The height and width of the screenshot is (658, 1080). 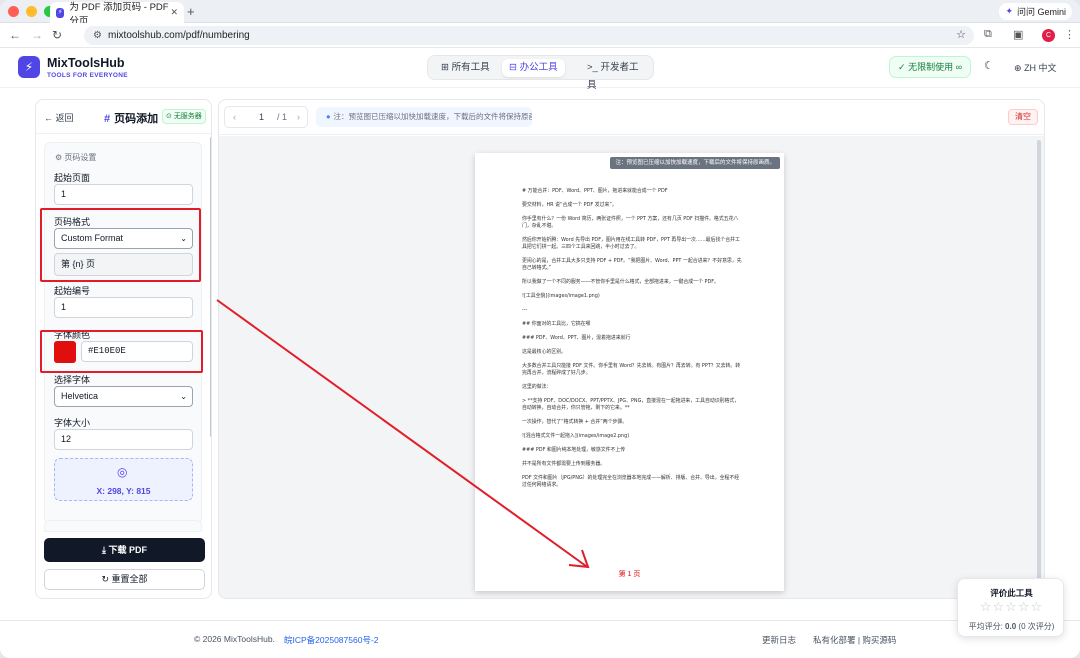 I want to click on footer-links: 更新日志 私有化部署 | 购买源码, so click(x=829, y=640).